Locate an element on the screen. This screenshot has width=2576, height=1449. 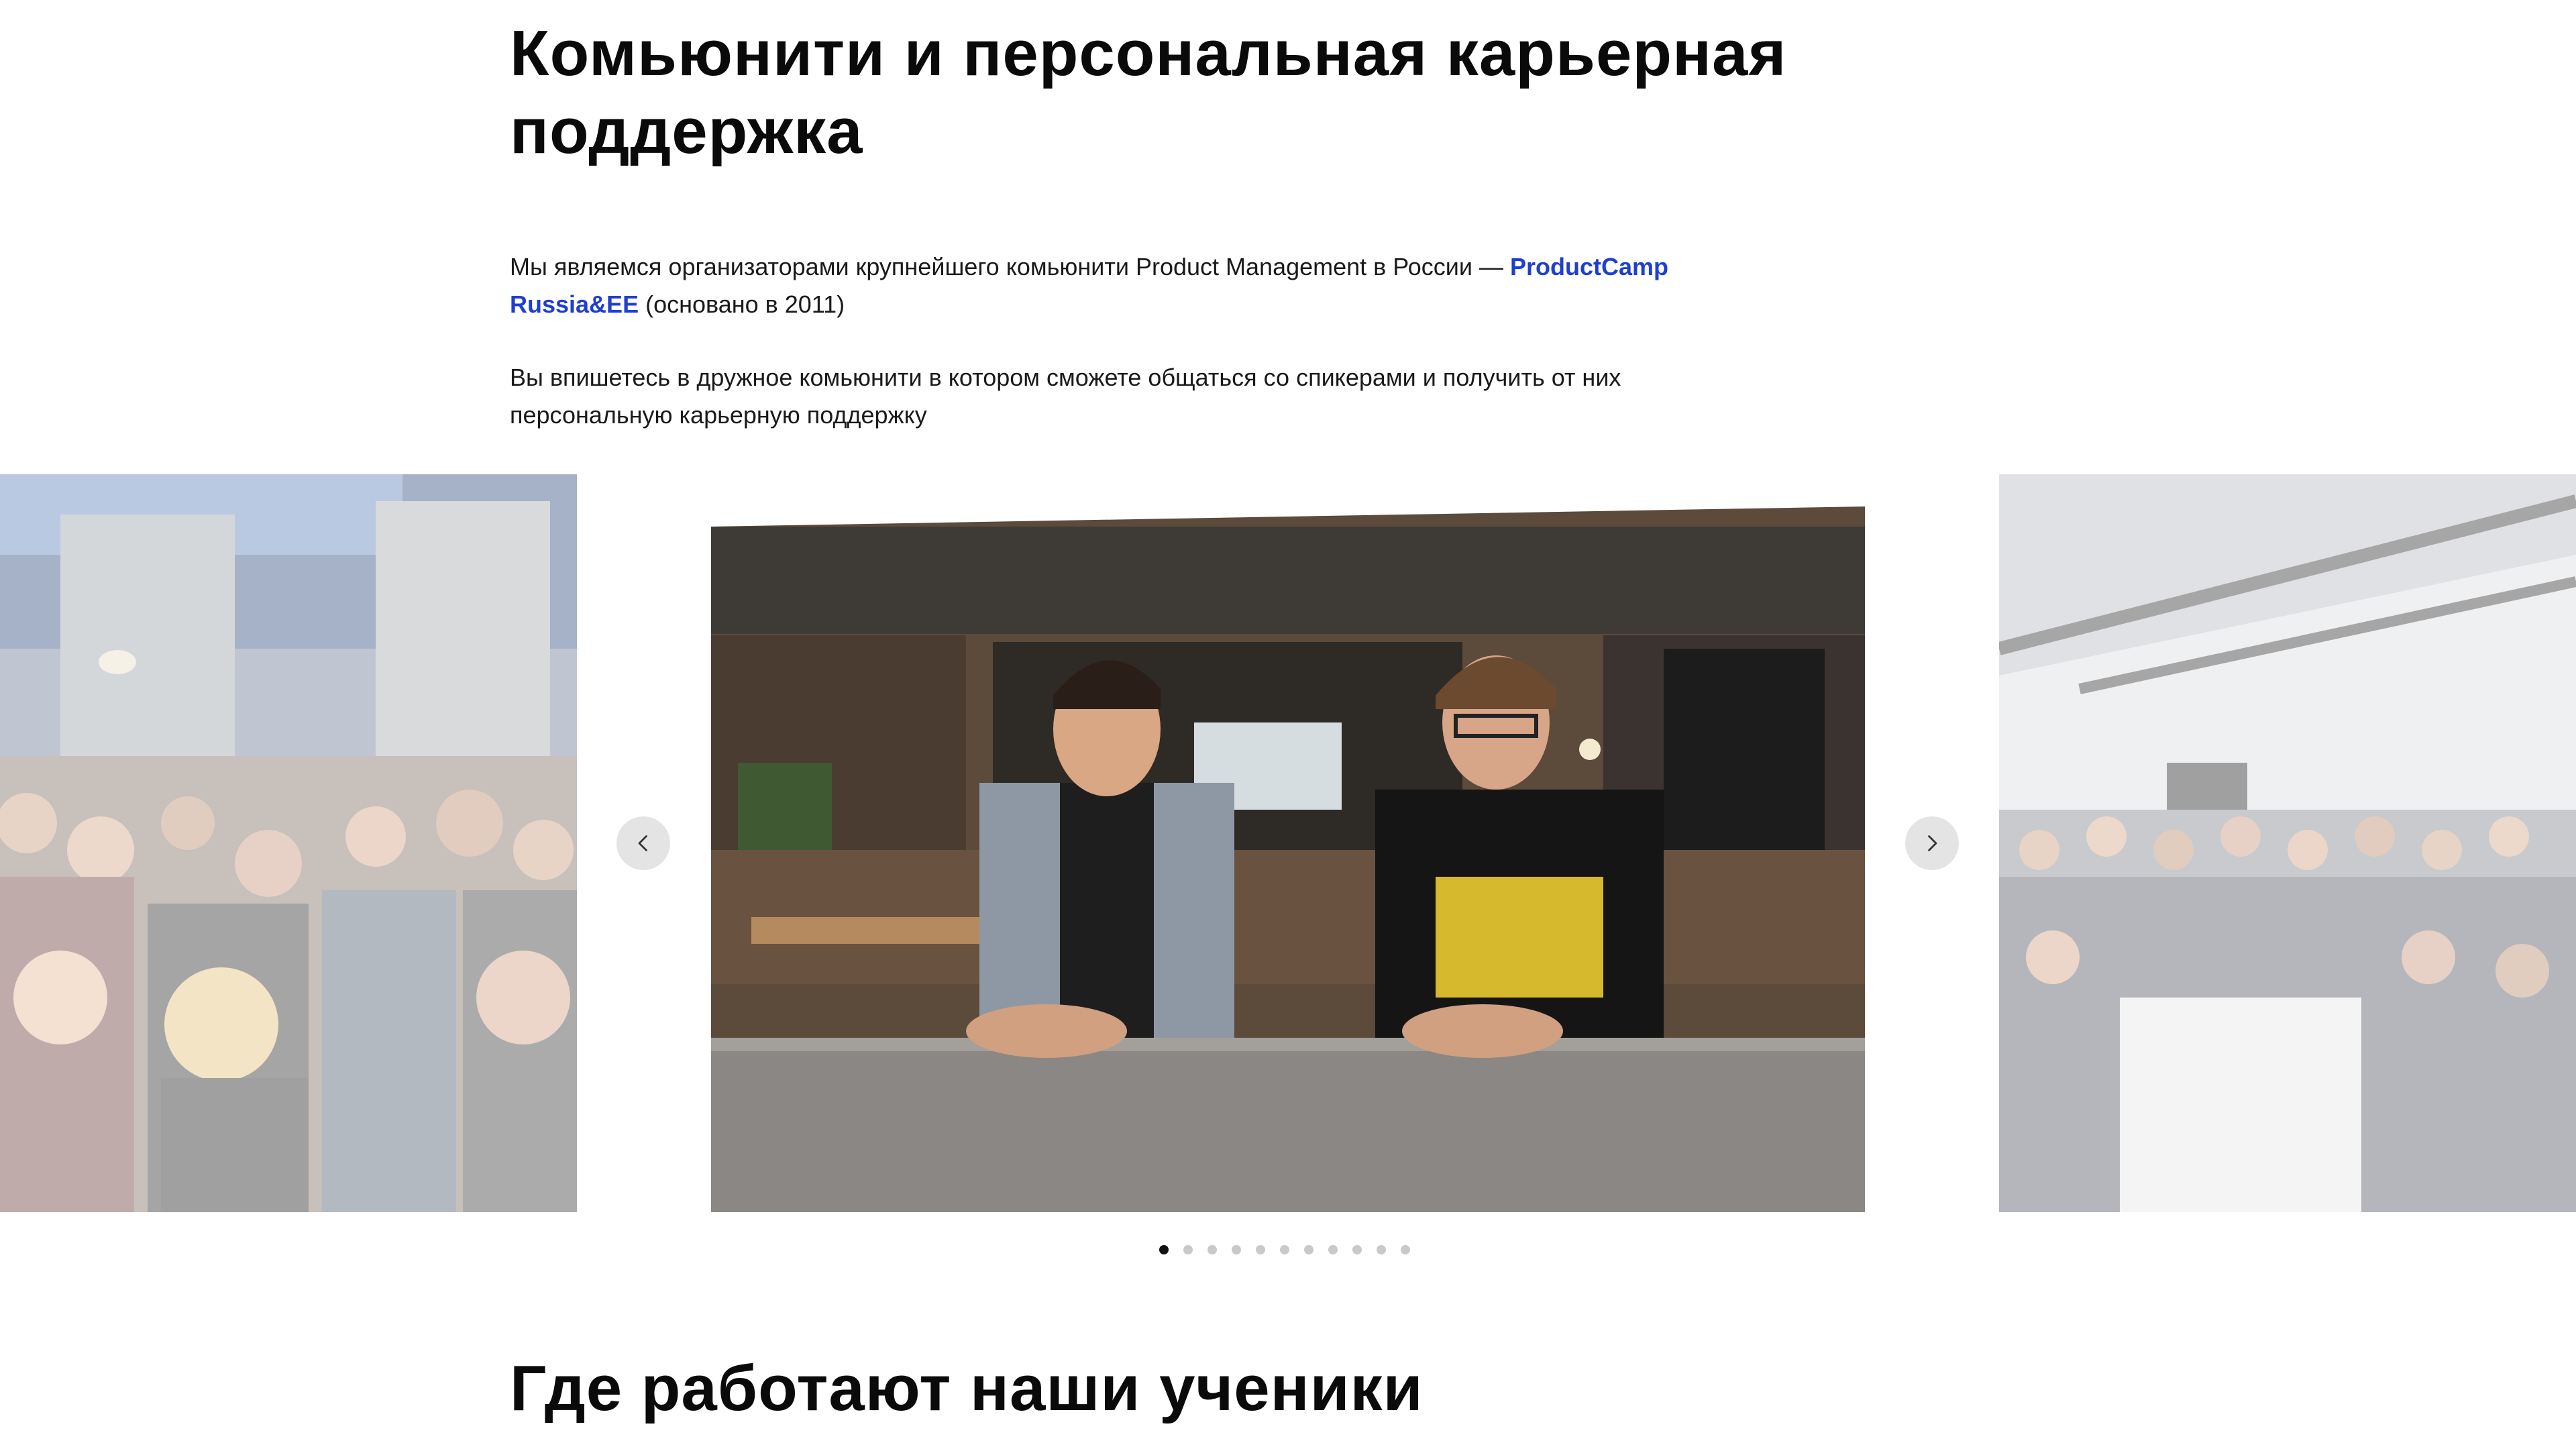
carousel-next-button is located at coordinates (1932, 843).